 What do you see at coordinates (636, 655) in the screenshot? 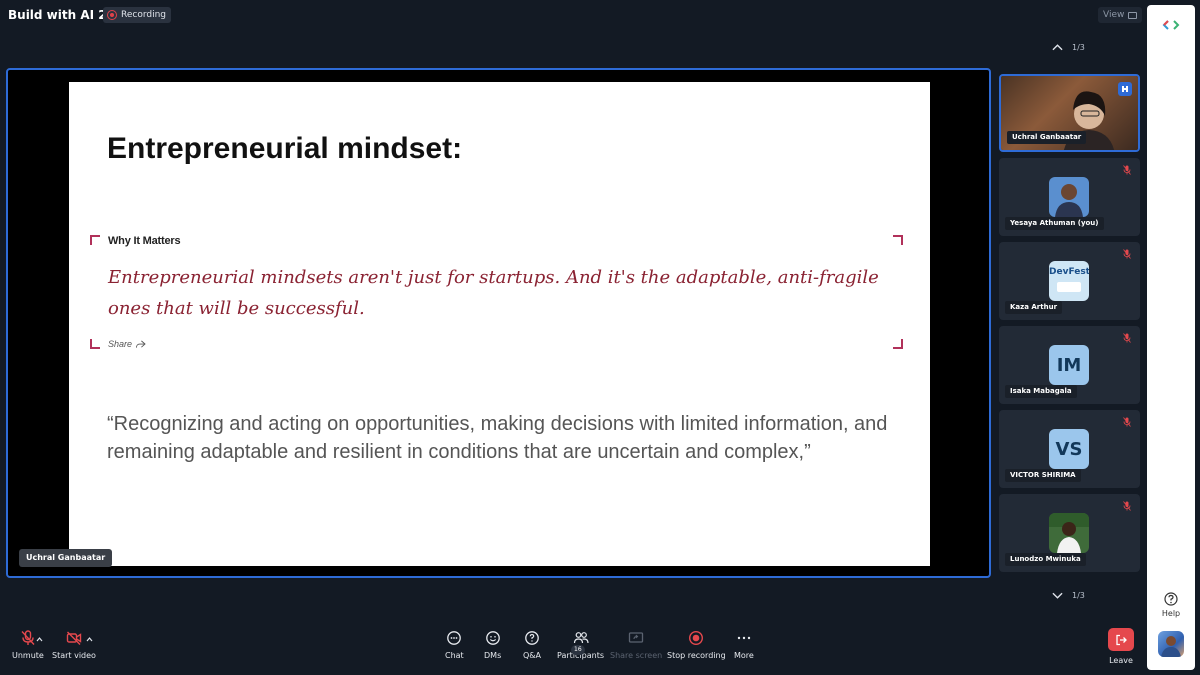
I see `share-screen-label: Share screen` at bounding box center [636, 655].